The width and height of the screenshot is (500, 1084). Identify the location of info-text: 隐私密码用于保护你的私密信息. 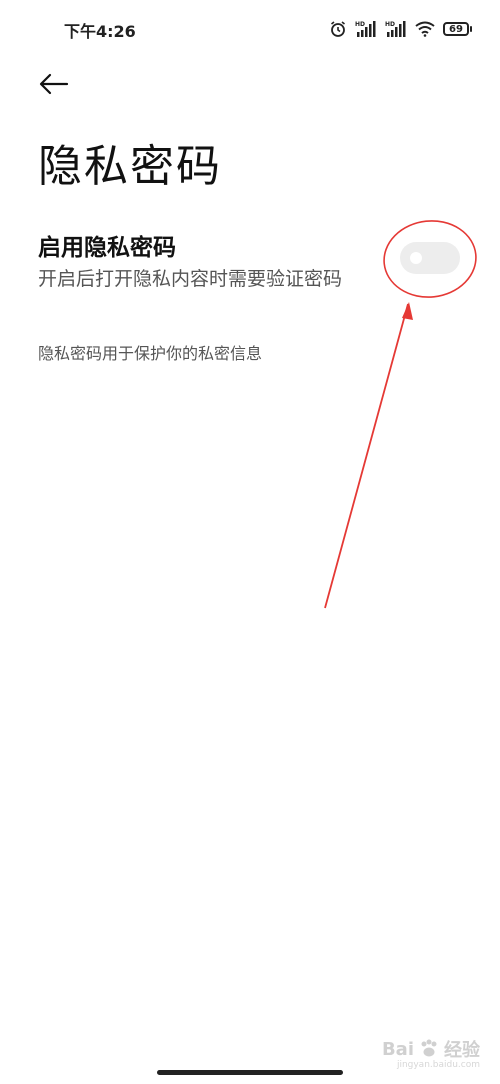
(150, 353).